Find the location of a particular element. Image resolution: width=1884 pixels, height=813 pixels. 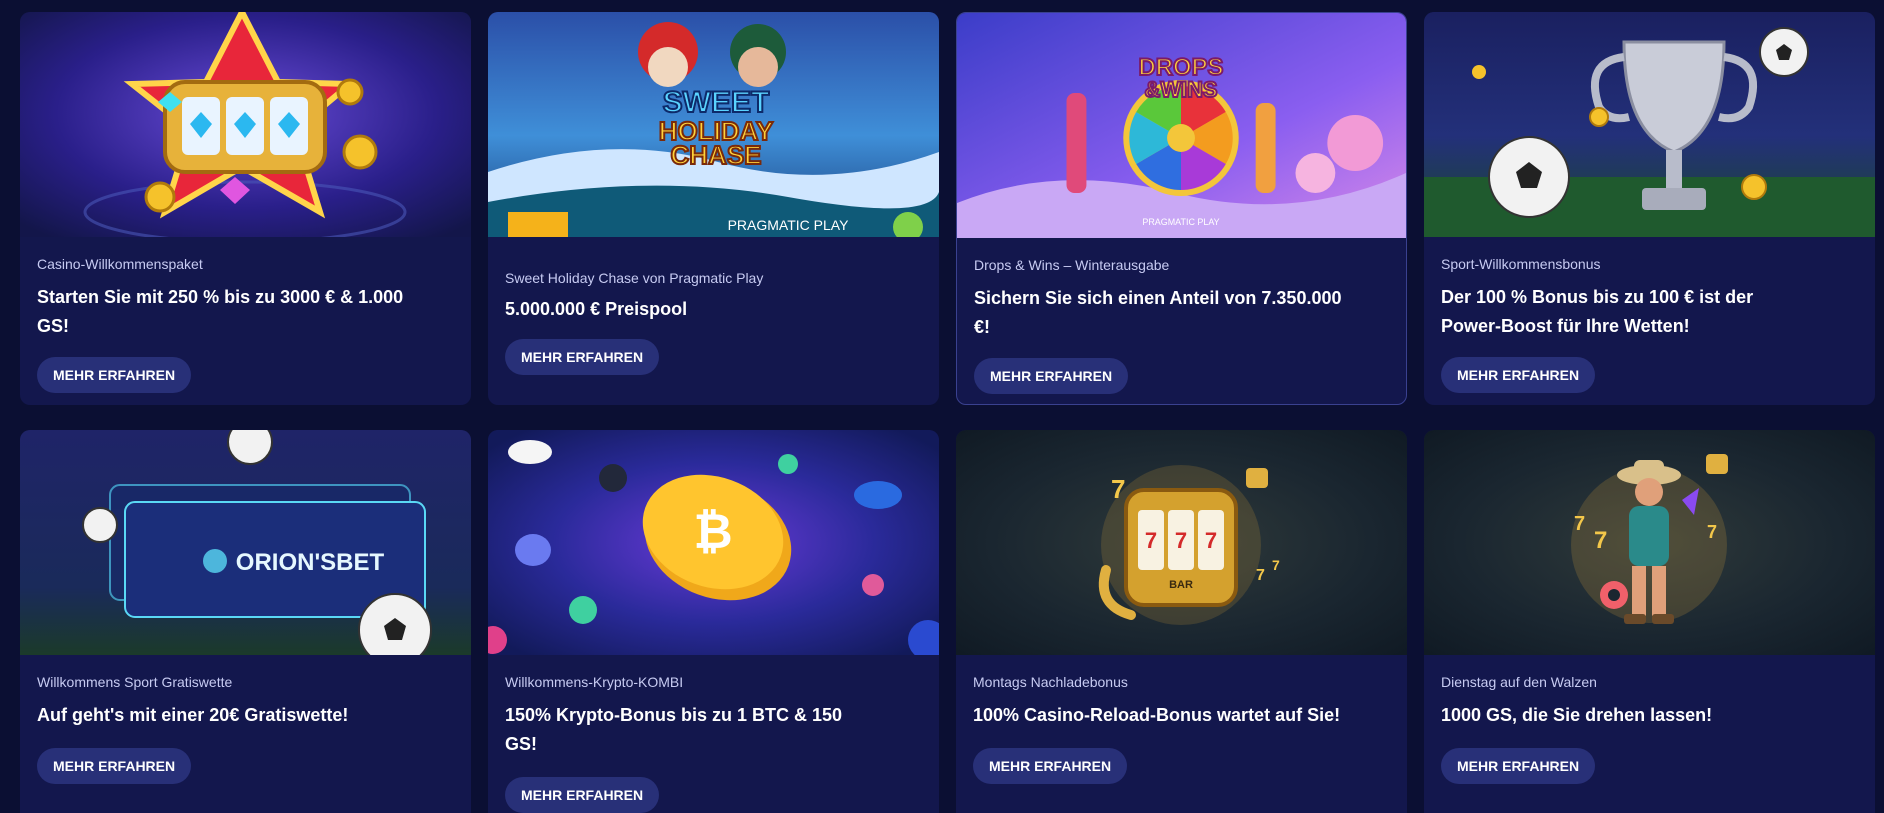

banner-text-chase: CHASE is located at coordinates (715, 155).